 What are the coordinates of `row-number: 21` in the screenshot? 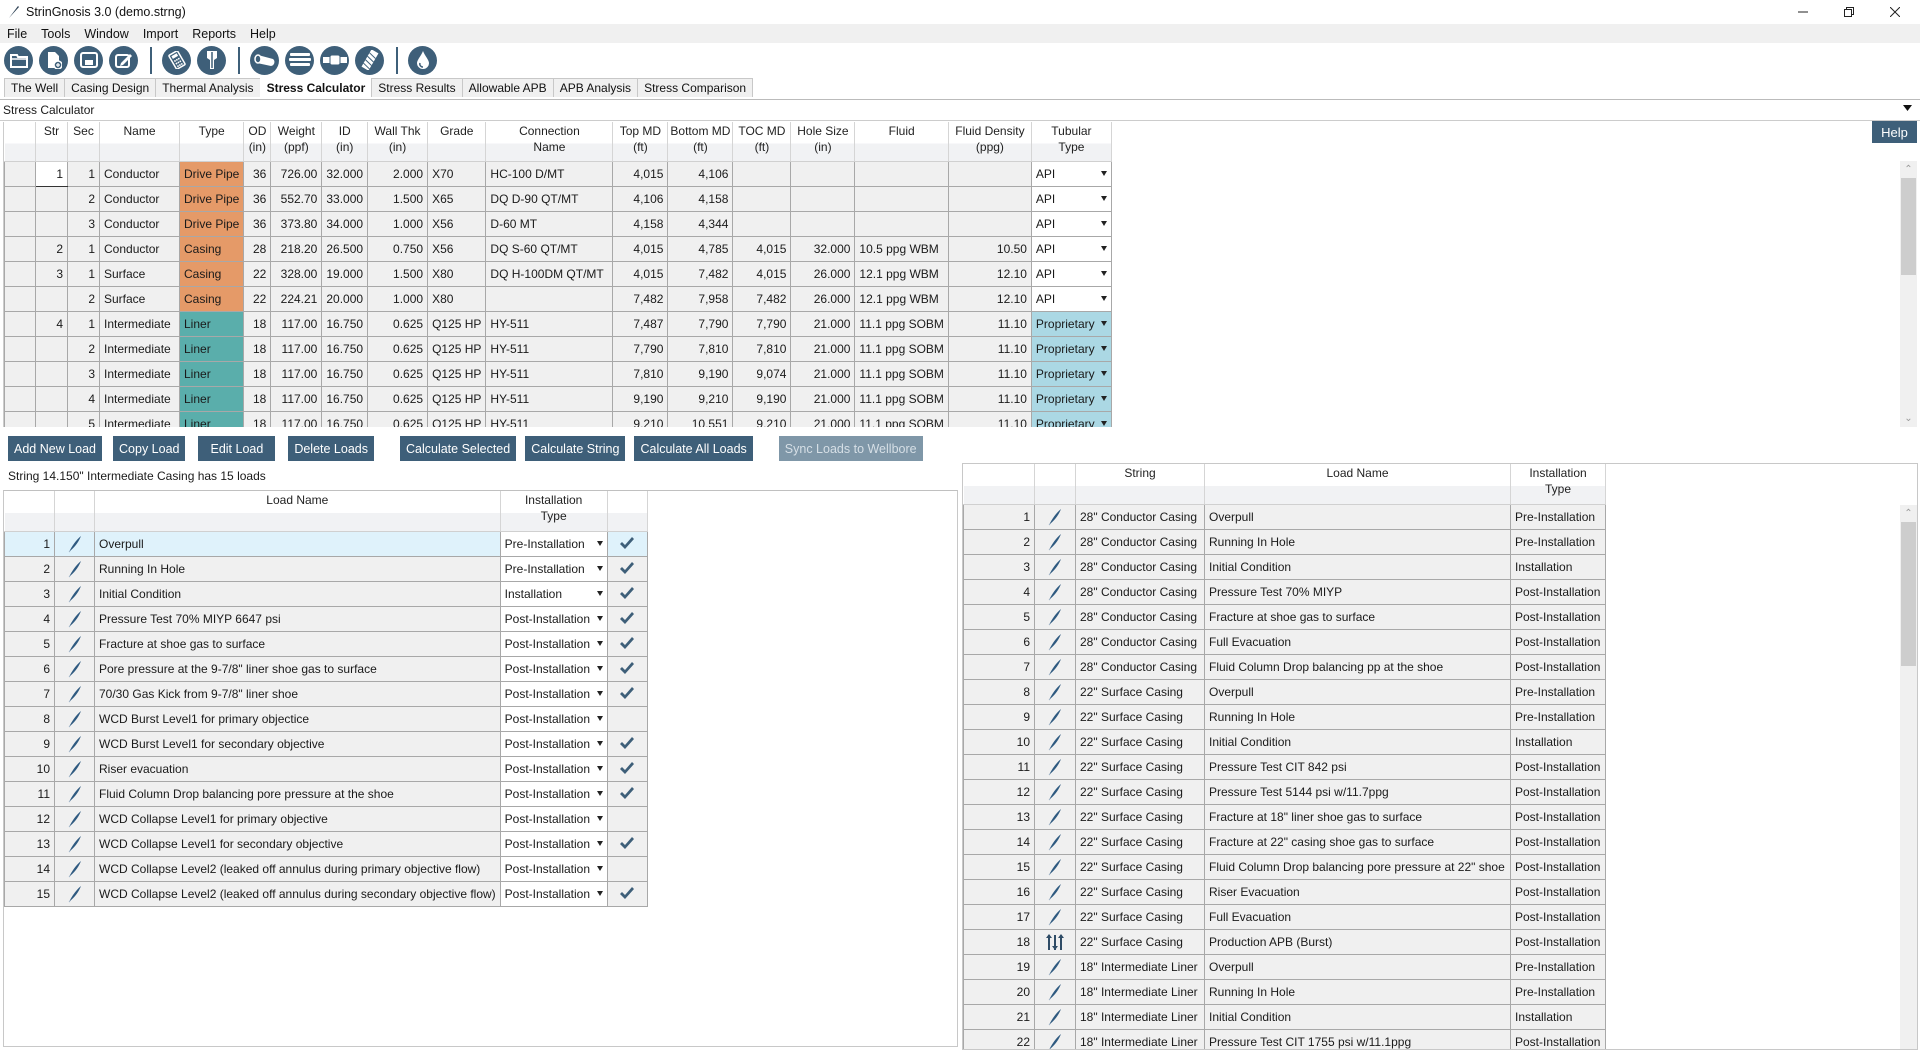 It's located at (999, 1016).